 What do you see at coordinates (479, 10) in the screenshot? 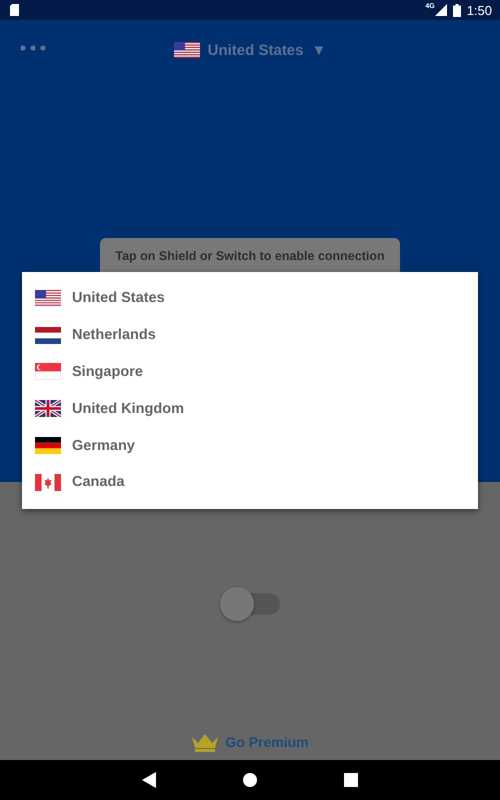
I see `clock-time: 1:50` at bounding box center [479, 10].